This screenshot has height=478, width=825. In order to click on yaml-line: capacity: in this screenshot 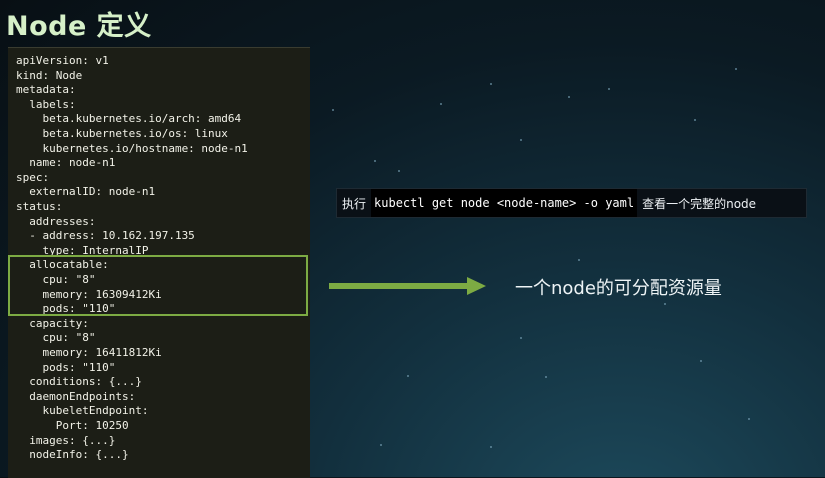, I will do `click(52, 323)`.